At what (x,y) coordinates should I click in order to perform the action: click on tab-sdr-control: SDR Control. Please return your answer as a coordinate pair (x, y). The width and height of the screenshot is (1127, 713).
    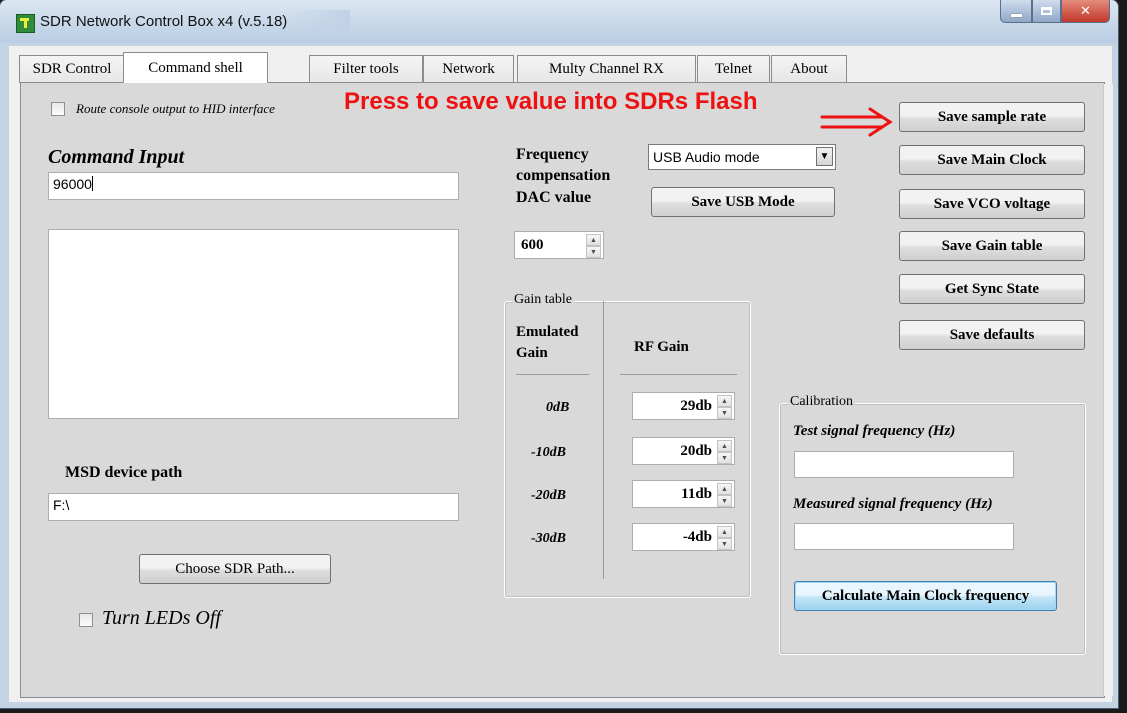
    Looking at the image, I should click on (72, 69).